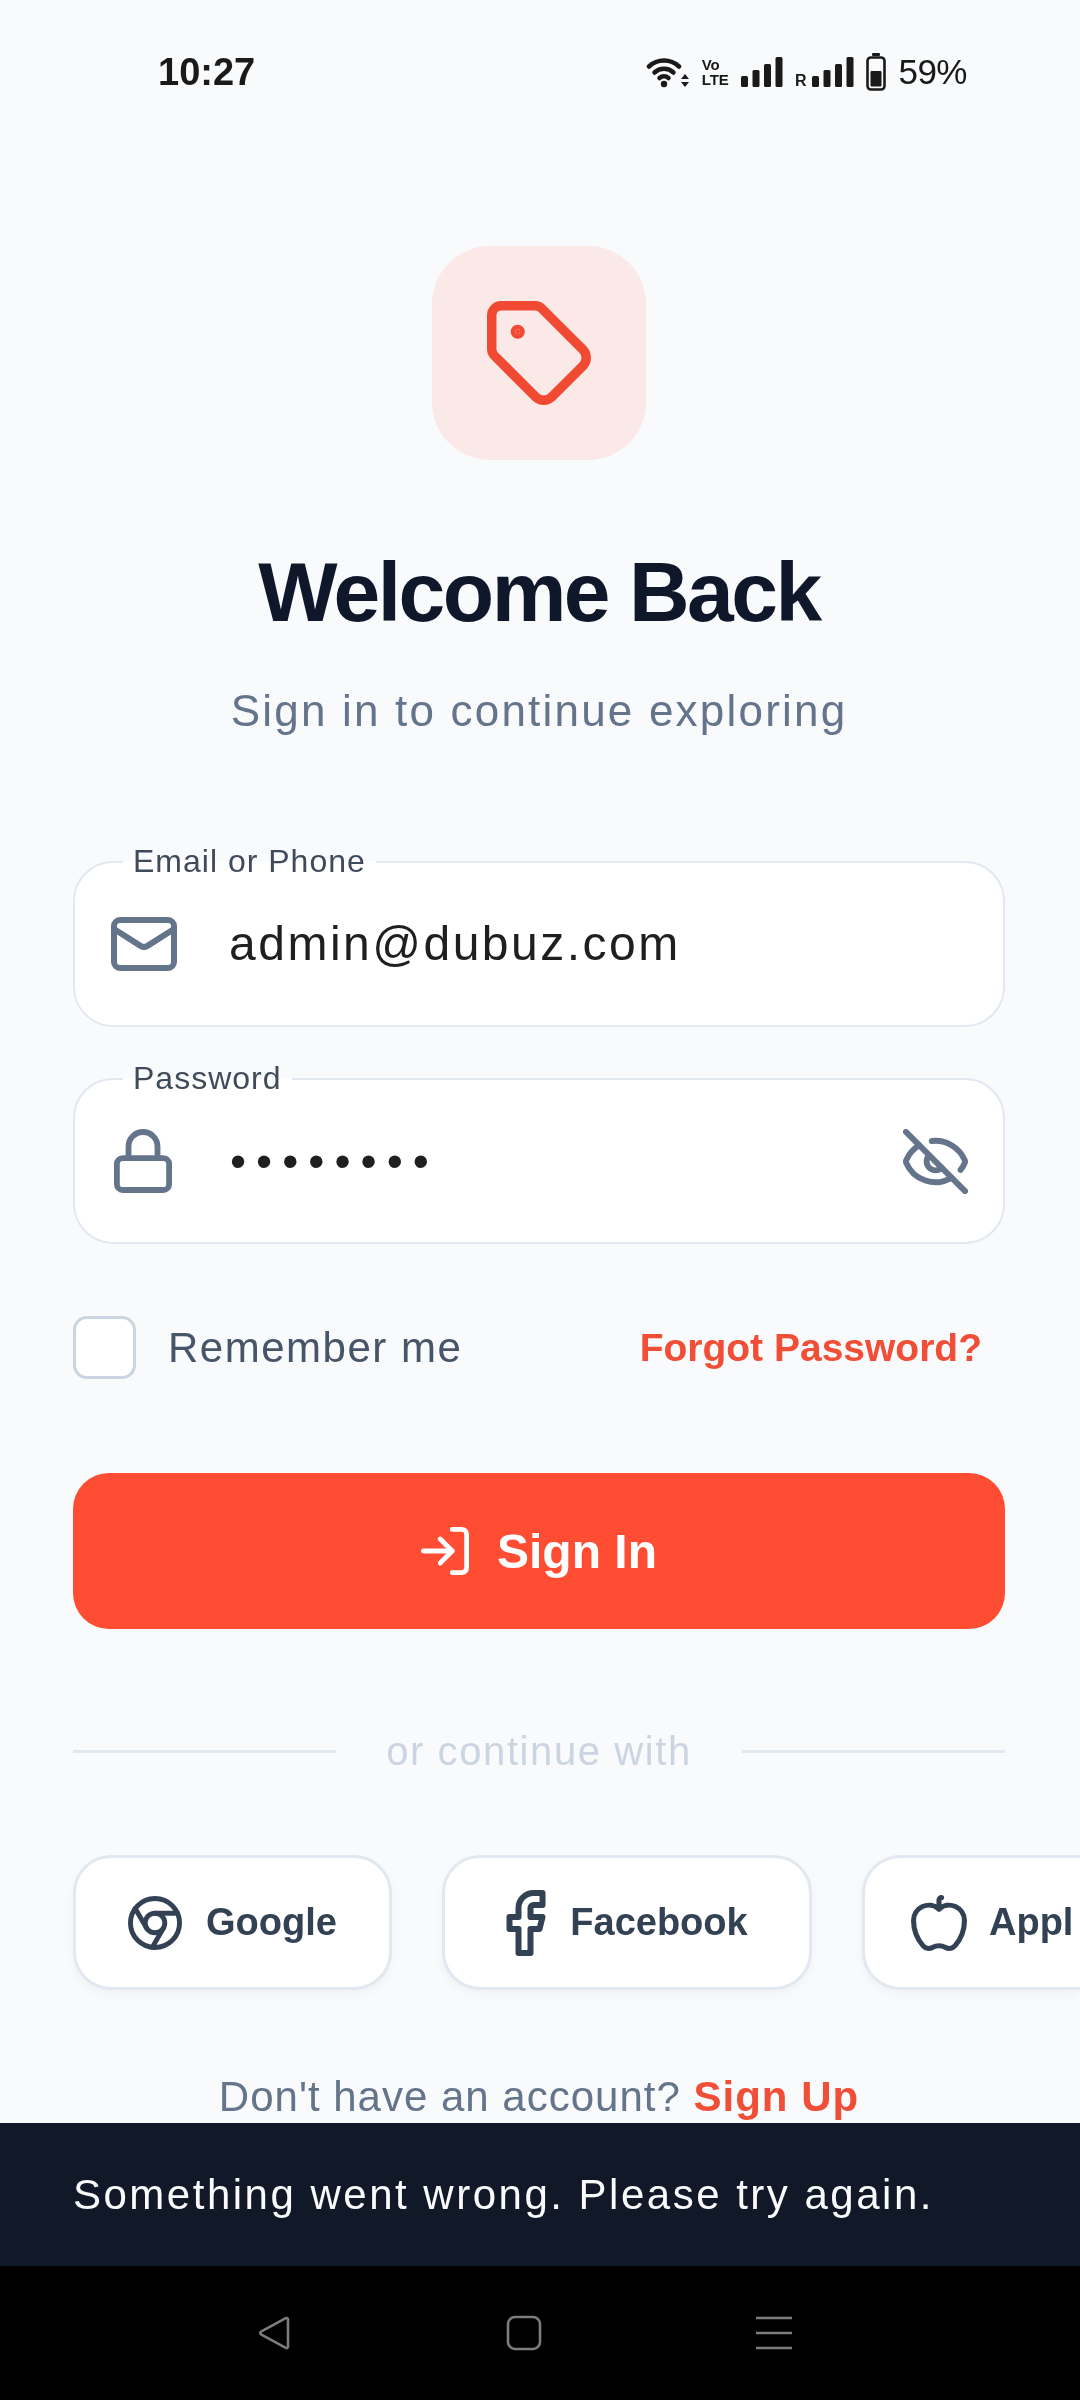 The height and width of the screenshot is (2400, 1080). I want to click on google-sign-in-button: Google, so click(232, 1922).